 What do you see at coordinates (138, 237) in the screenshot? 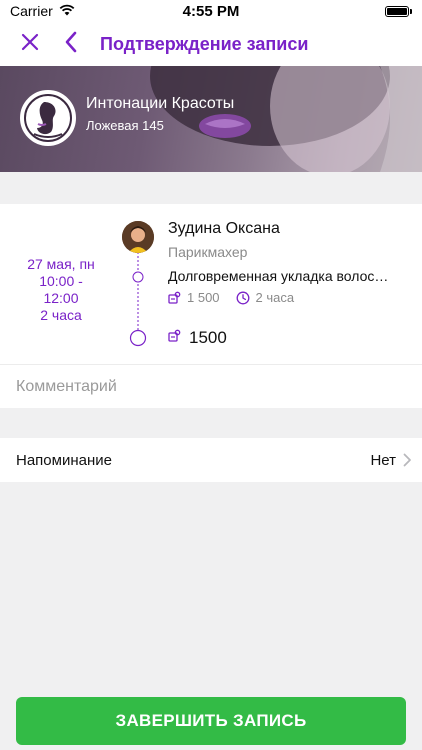
I see `avatar` at bounding box center [138, 237].